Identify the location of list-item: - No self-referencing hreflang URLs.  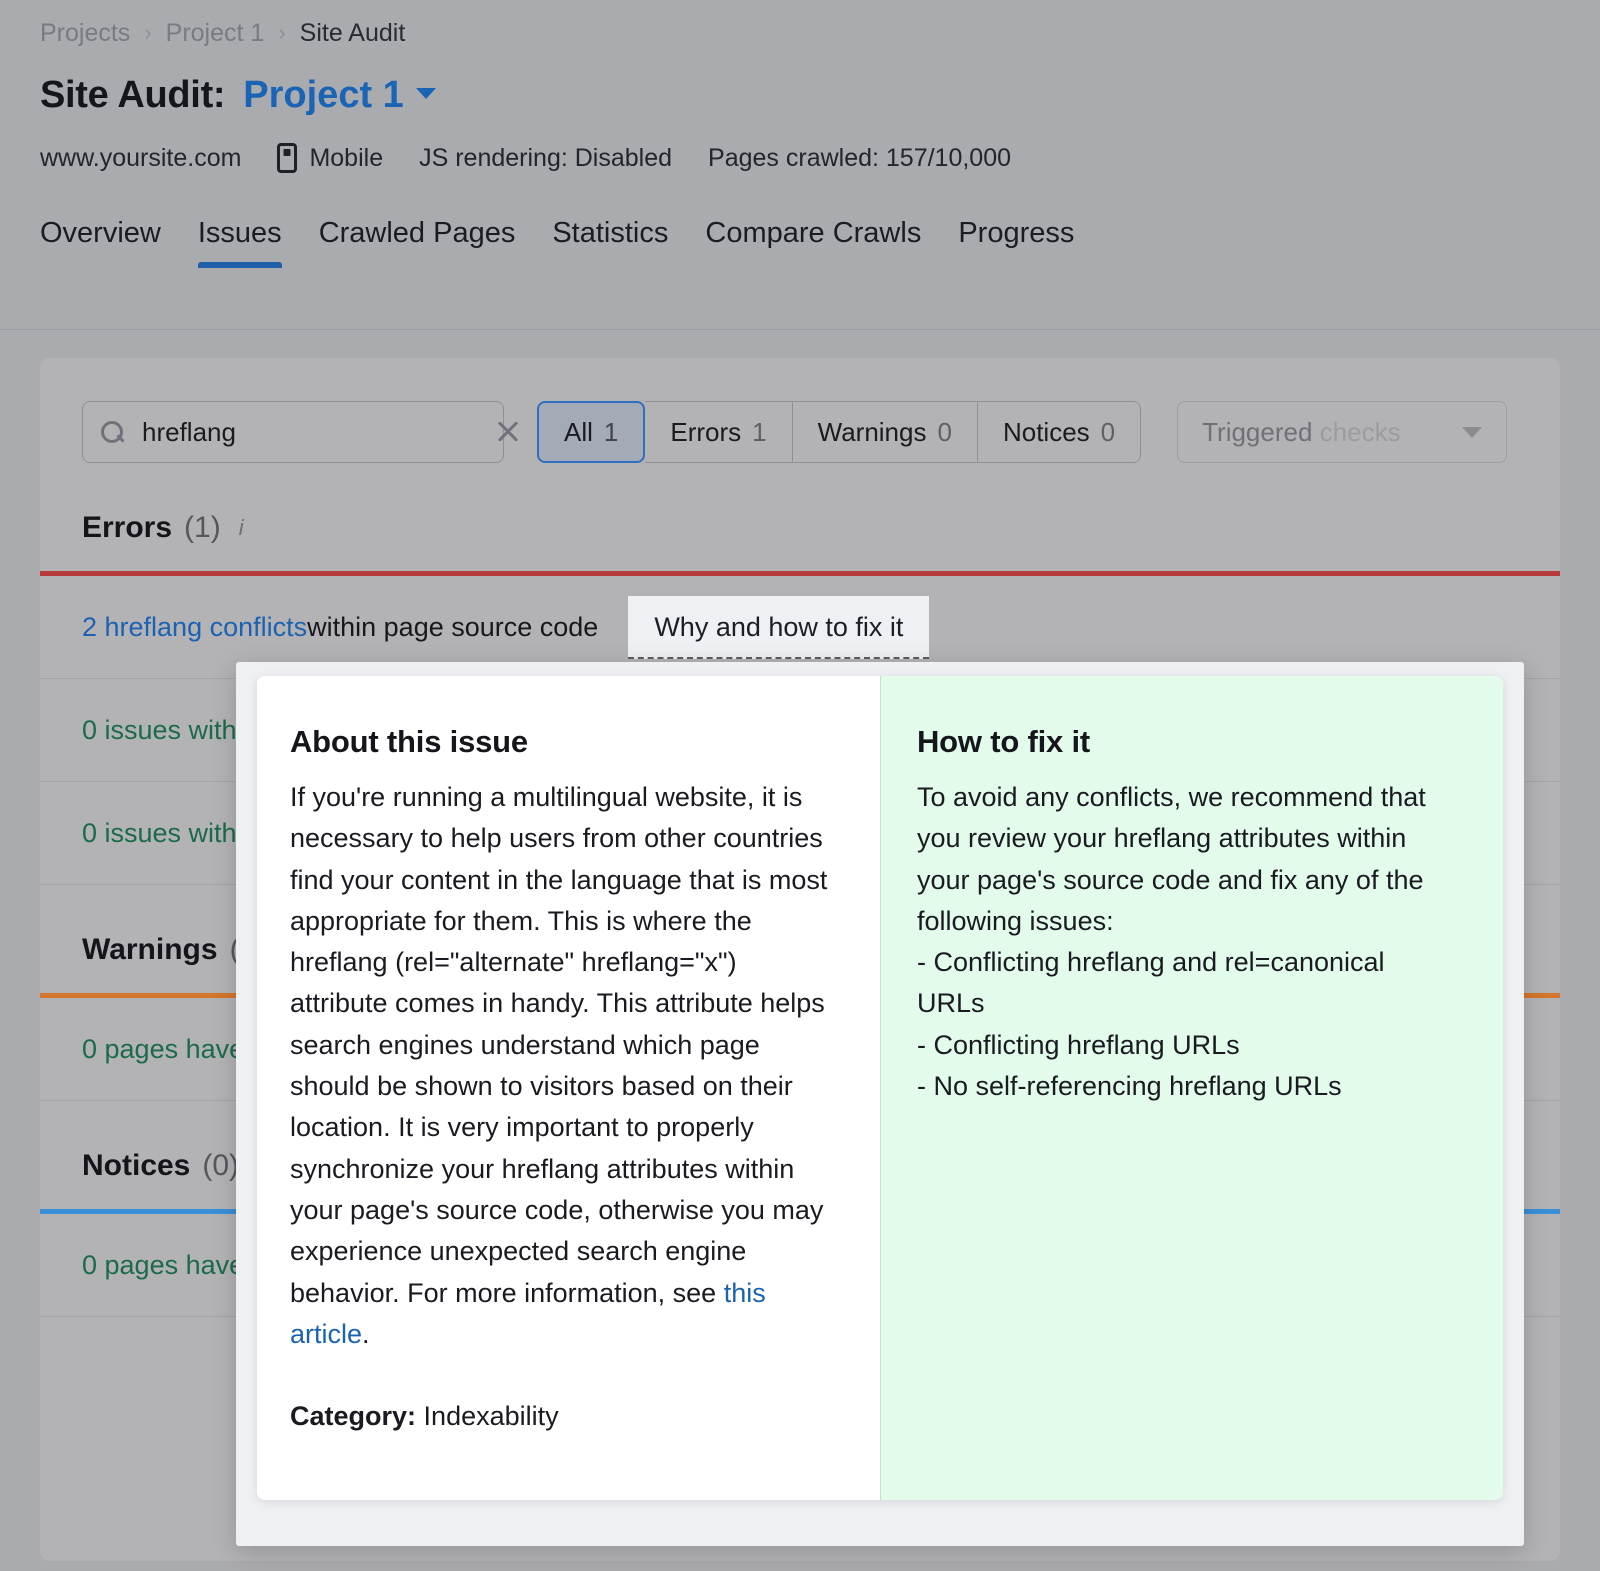
(1129, 1086).